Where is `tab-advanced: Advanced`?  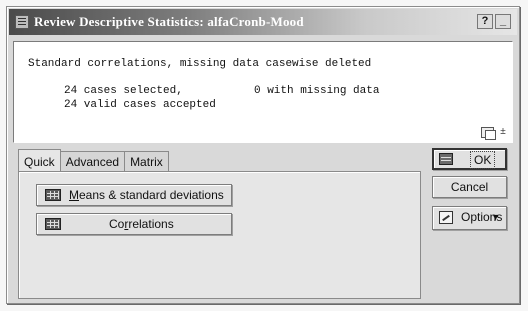 tab-advanced: Advanced is located at coordinates (92, 161).